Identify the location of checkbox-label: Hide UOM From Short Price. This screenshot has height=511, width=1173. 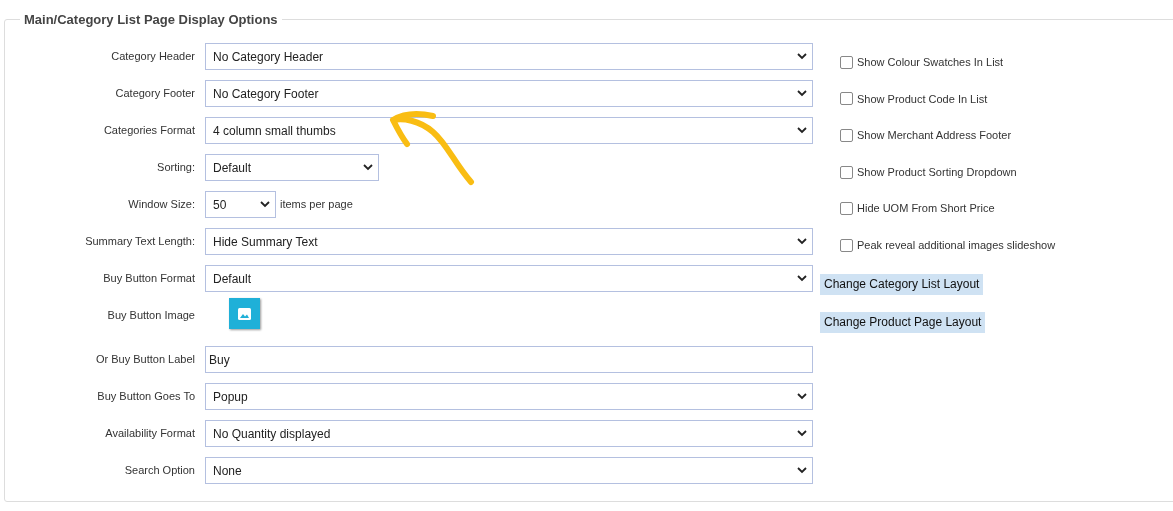
(926, 209).